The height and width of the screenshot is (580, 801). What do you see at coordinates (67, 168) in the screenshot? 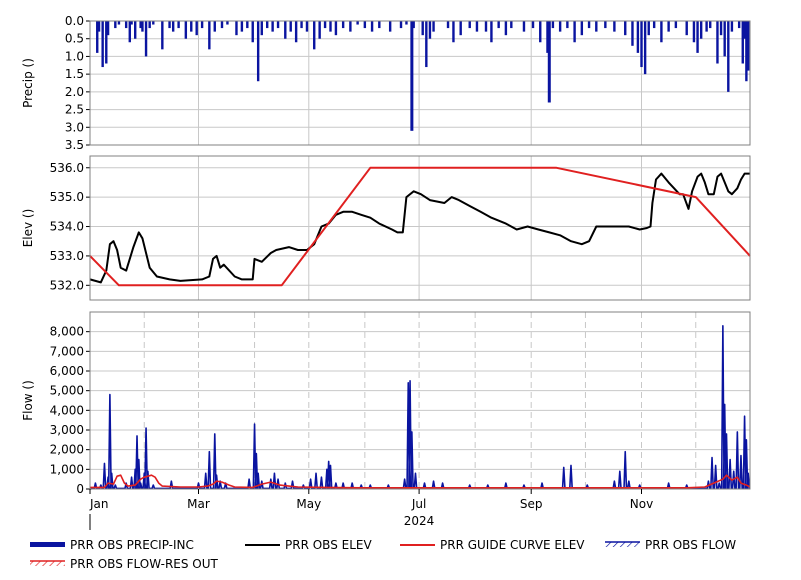
I see `elev-ytick-label: 536.0` at bounding box center [67, 168].